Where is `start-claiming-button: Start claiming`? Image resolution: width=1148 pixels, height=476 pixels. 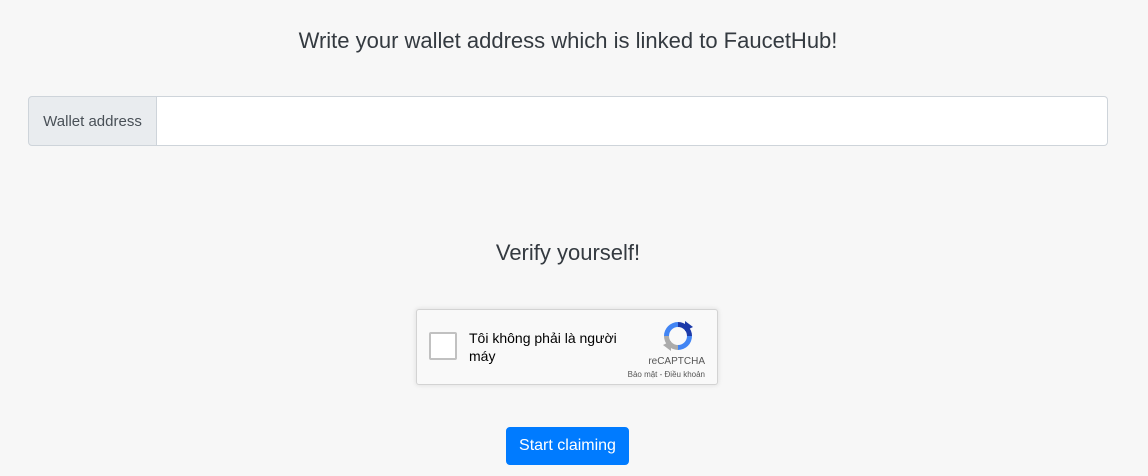 start-claiming-button: Start claiming is located at coordinates (567, 446).